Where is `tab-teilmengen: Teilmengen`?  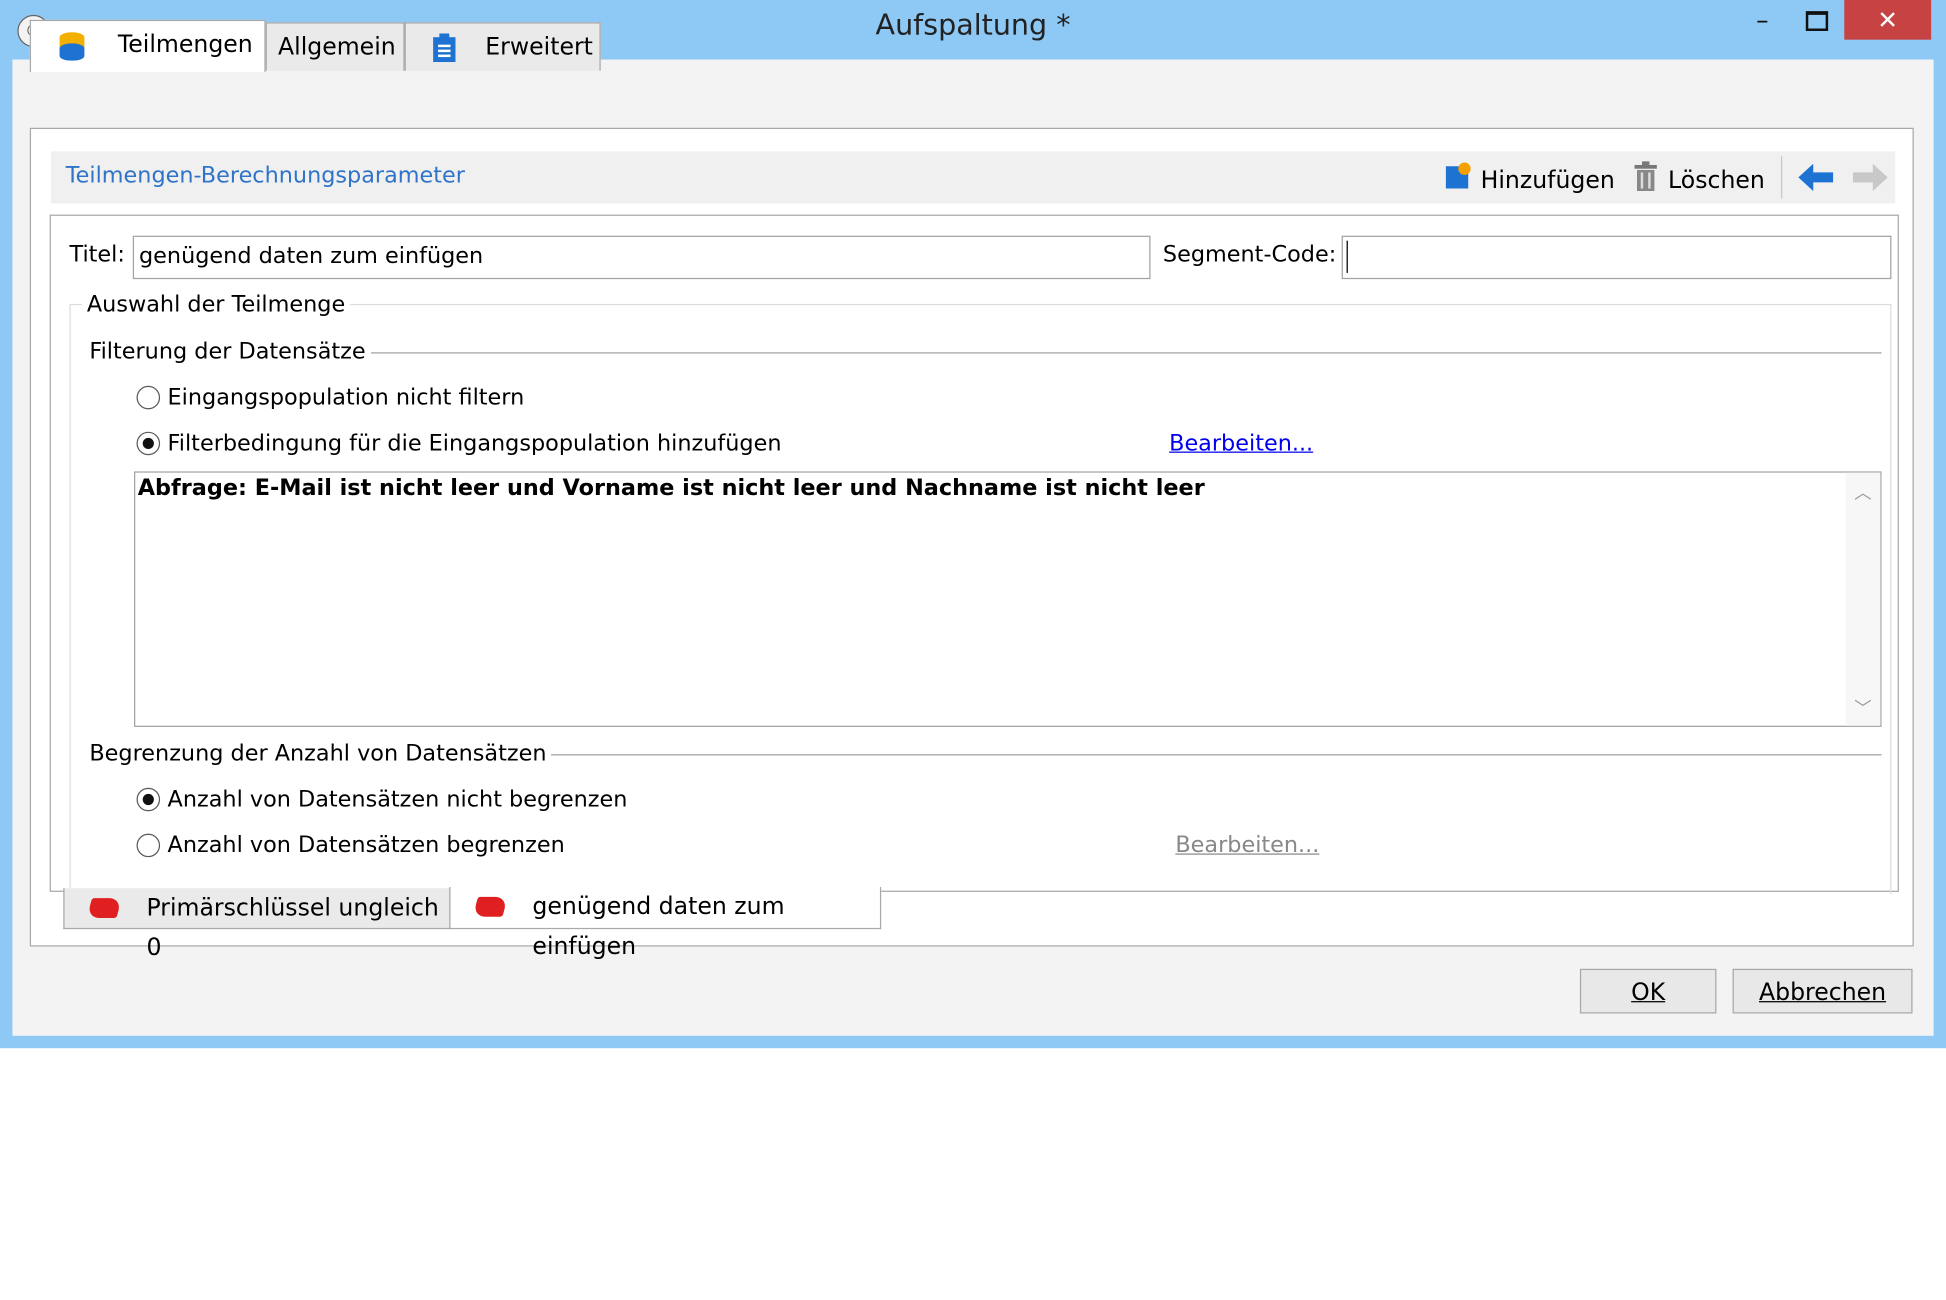 tab-teilmengen: Teilmengen is located at coordinates (147, 45).